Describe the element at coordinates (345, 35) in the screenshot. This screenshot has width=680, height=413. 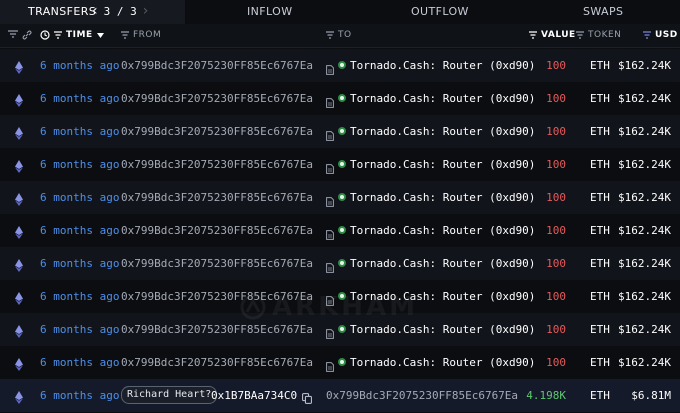
I see `to-header-label: TO` at that location.